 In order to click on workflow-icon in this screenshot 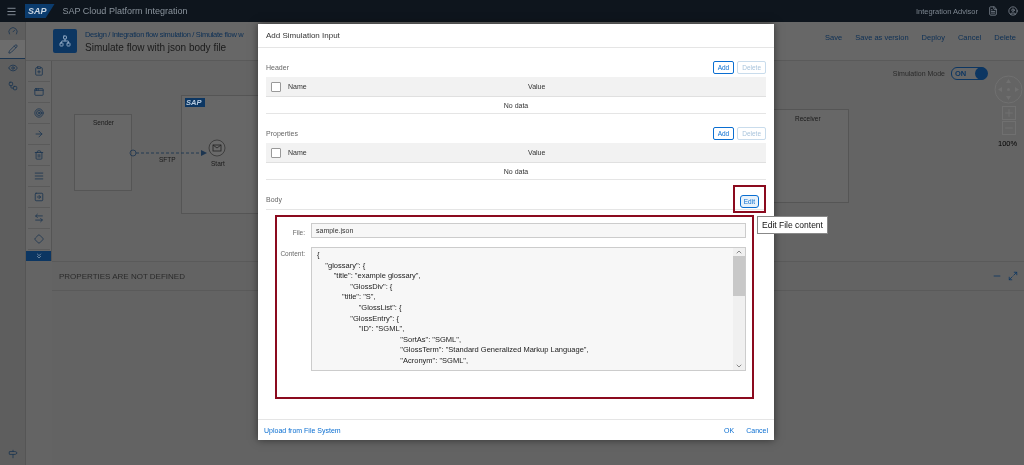, I will do `click(12, 86)`.